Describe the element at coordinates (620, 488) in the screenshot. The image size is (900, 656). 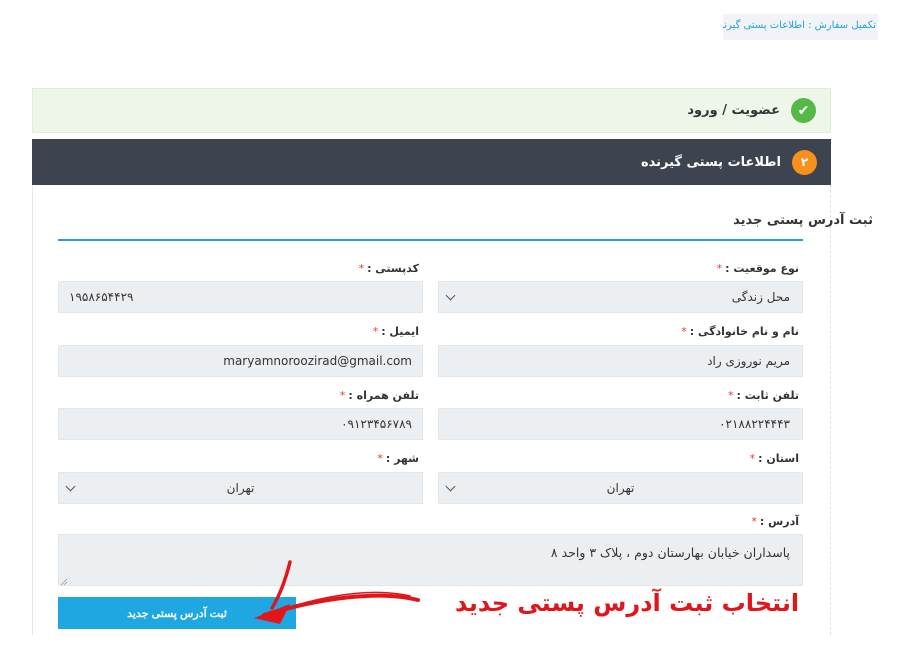
I see `province-select: تهران` at that location.